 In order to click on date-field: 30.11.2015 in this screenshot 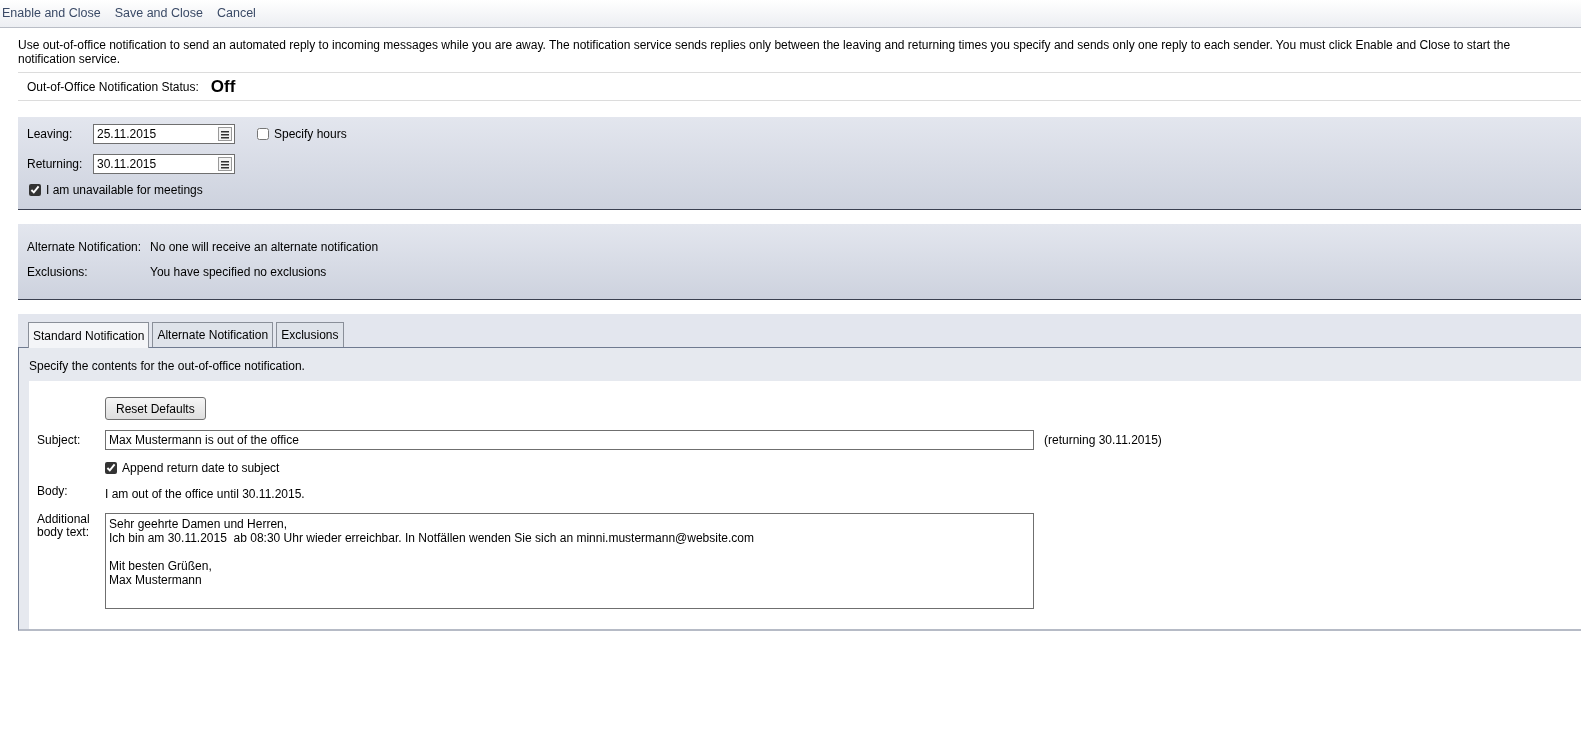, I will do `click(164, 164)`.